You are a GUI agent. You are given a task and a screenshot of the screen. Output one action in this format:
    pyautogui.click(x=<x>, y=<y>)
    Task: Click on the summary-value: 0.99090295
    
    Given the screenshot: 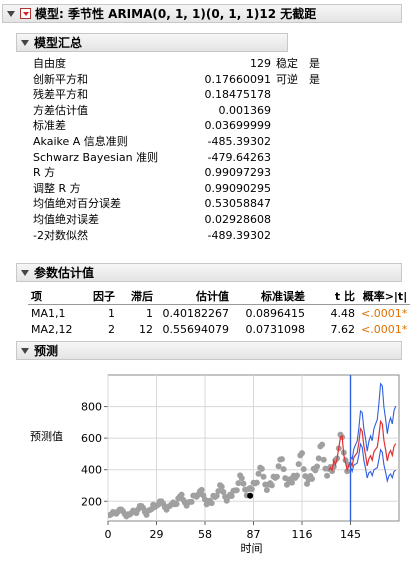 What is the action you would take?
    pyautogui.click(x=237, y=188)
    